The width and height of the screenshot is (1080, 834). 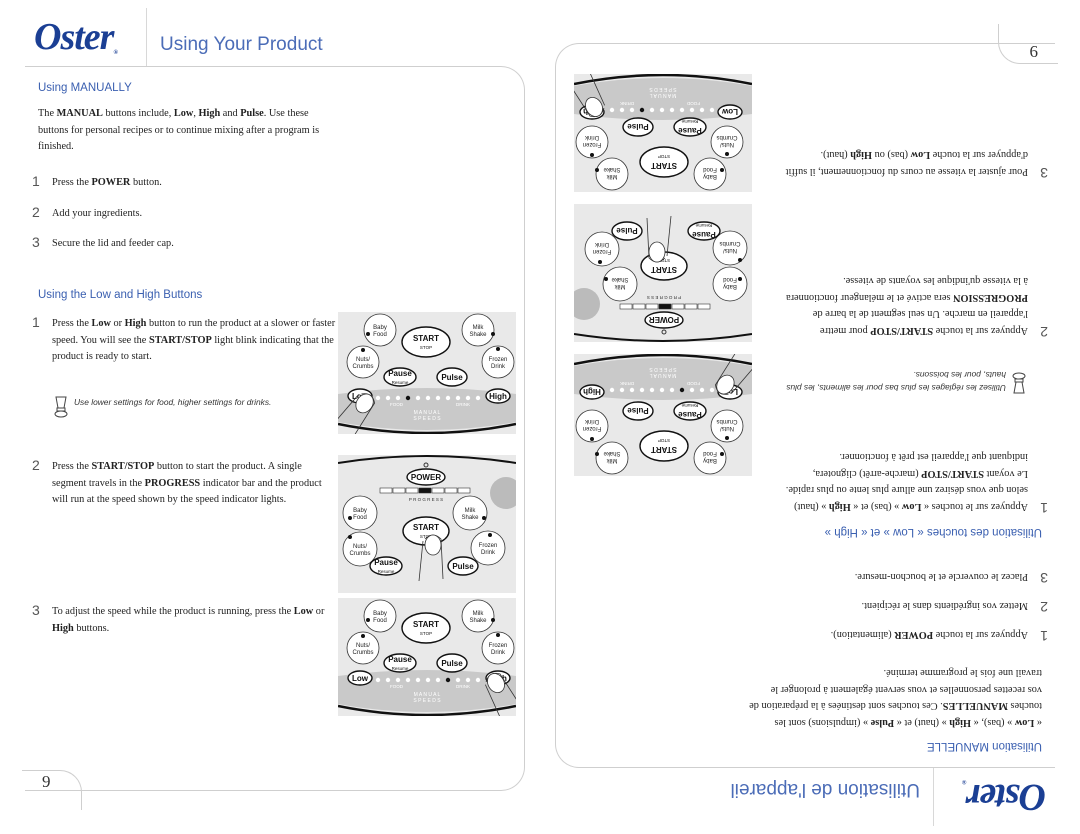 What do you see at coordinates (663, 369) in the screenshot?
I see `manual-speeds-label: S P E E D S` at bounding box center [663, 369].